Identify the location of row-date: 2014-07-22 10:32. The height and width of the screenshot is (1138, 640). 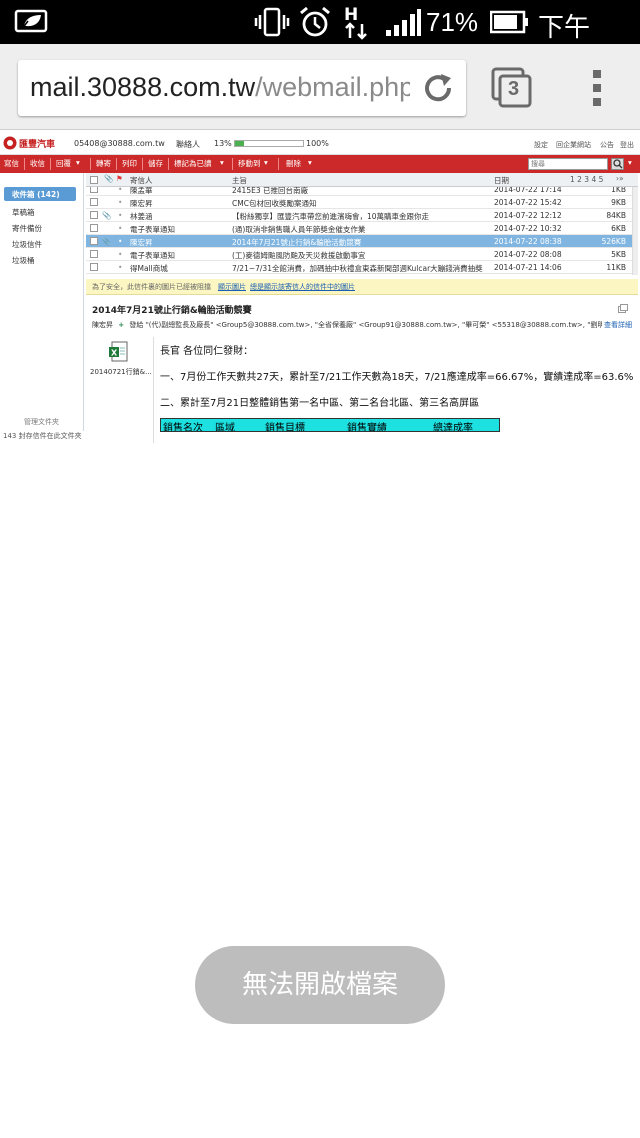
(528, 228).